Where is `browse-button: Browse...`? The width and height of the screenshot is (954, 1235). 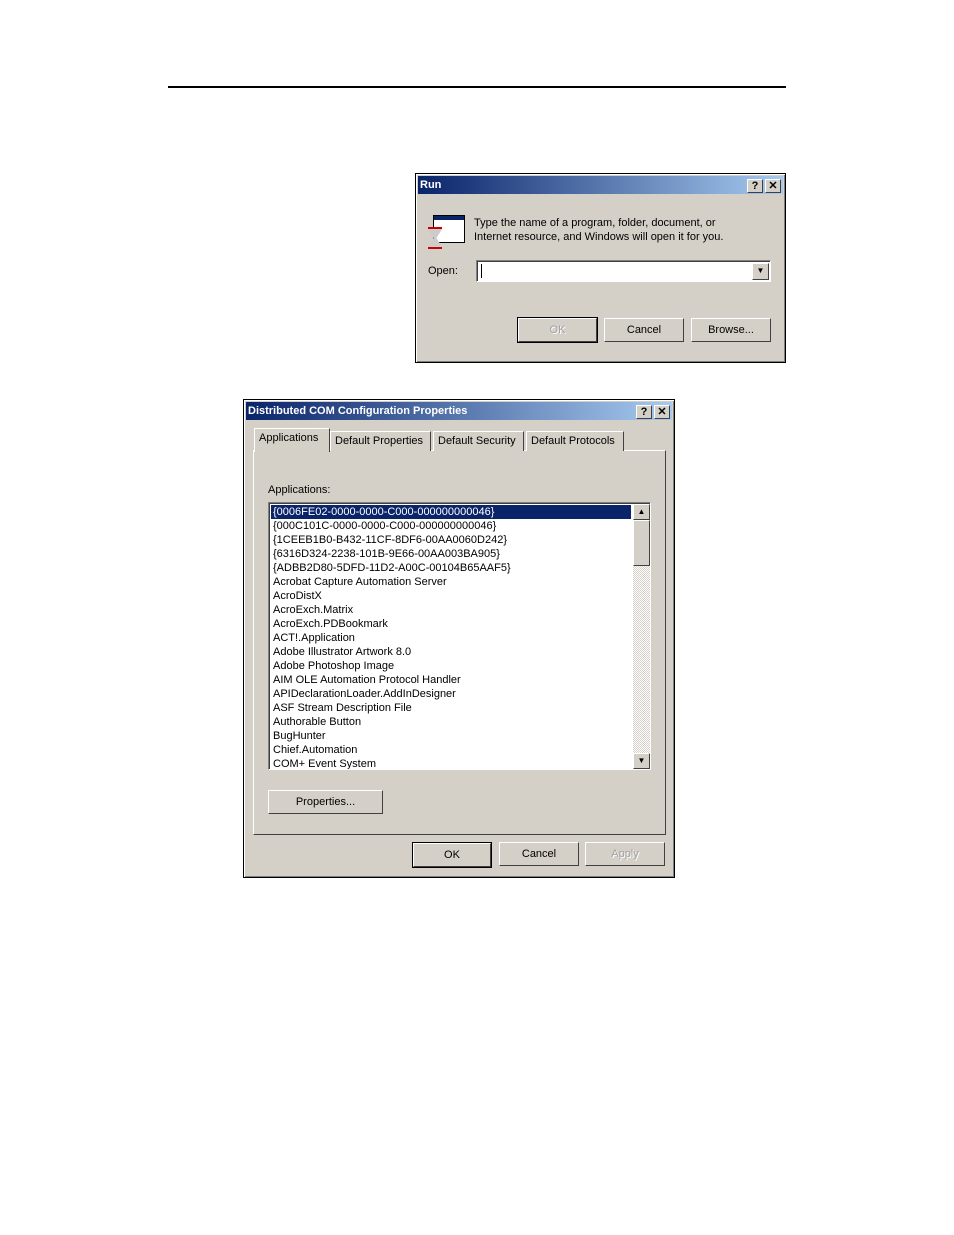
browse-button: Browse... is located at coordinates (731, 330).